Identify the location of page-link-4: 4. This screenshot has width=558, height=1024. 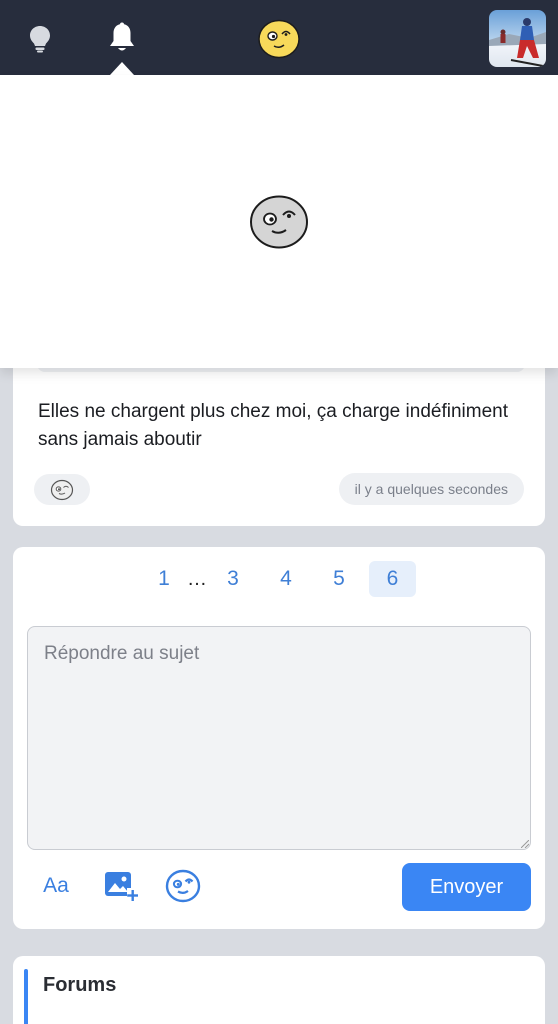
(286, 579).